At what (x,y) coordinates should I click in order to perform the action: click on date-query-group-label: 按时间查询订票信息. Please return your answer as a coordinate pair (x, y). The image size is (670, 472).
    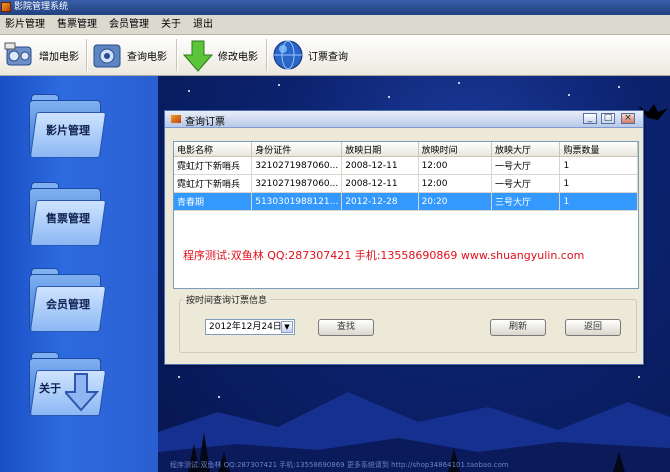
    Looking at the image, I should click on (227, 299).